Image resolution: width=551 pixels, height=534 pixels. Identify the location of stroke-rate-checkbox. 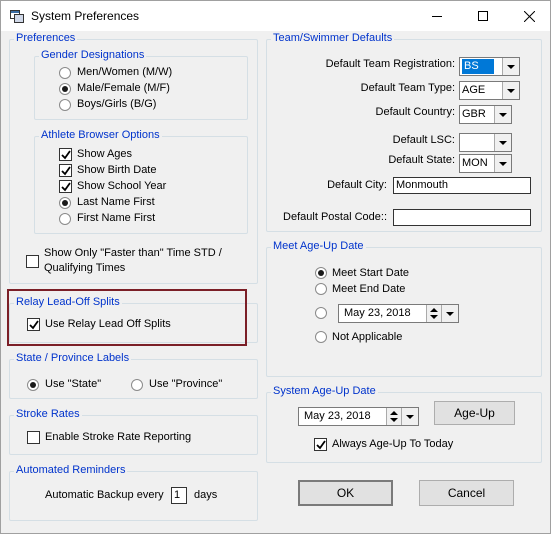
(33, 437).